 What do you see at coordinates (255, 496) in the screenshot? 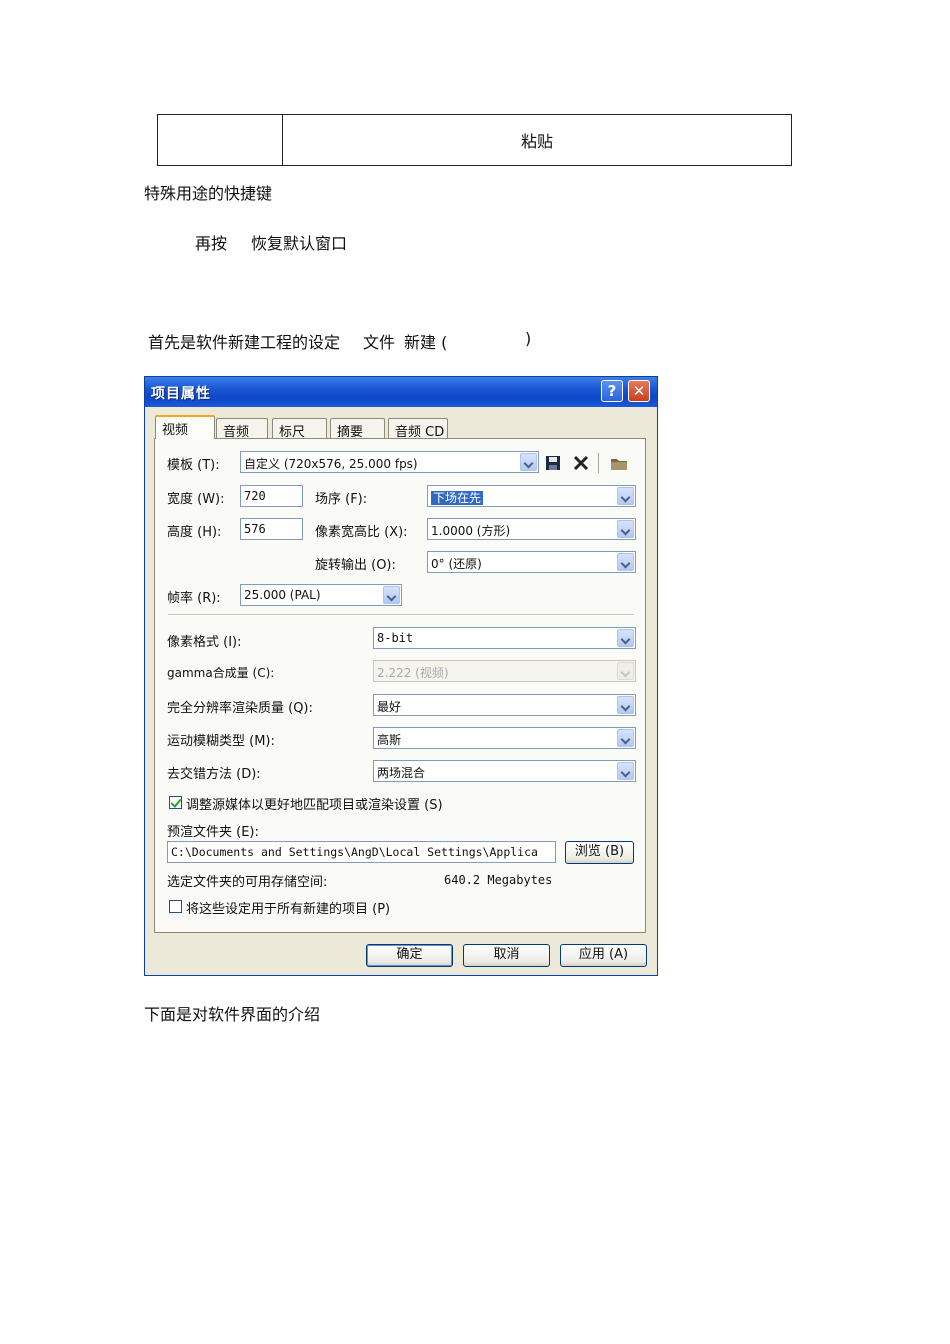
I see `width-value: 720` at bounding box center [255, 496].